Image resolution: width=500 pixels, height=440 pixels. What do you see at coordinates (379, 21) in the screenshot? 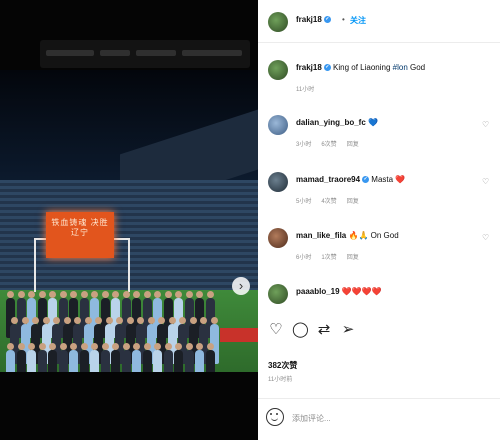
I see `post-header: frakj18 ✓ • 关注` at bounding box center [379, 21].